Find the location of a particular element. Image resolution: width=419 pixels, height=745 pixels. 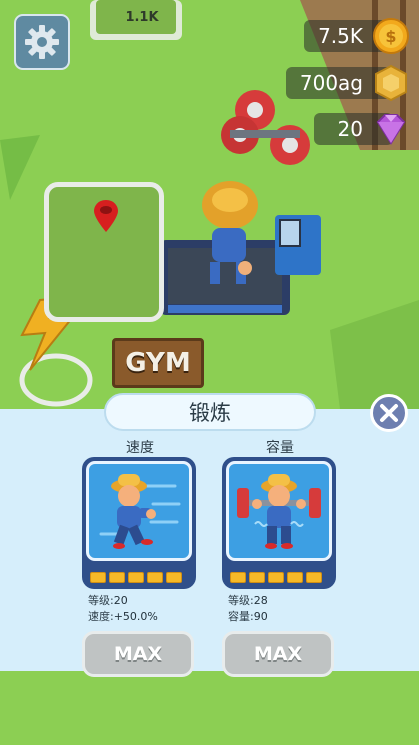

capacity-card: 容量 等级:28 容量:90 MAX is located at coordinates (280, 557).